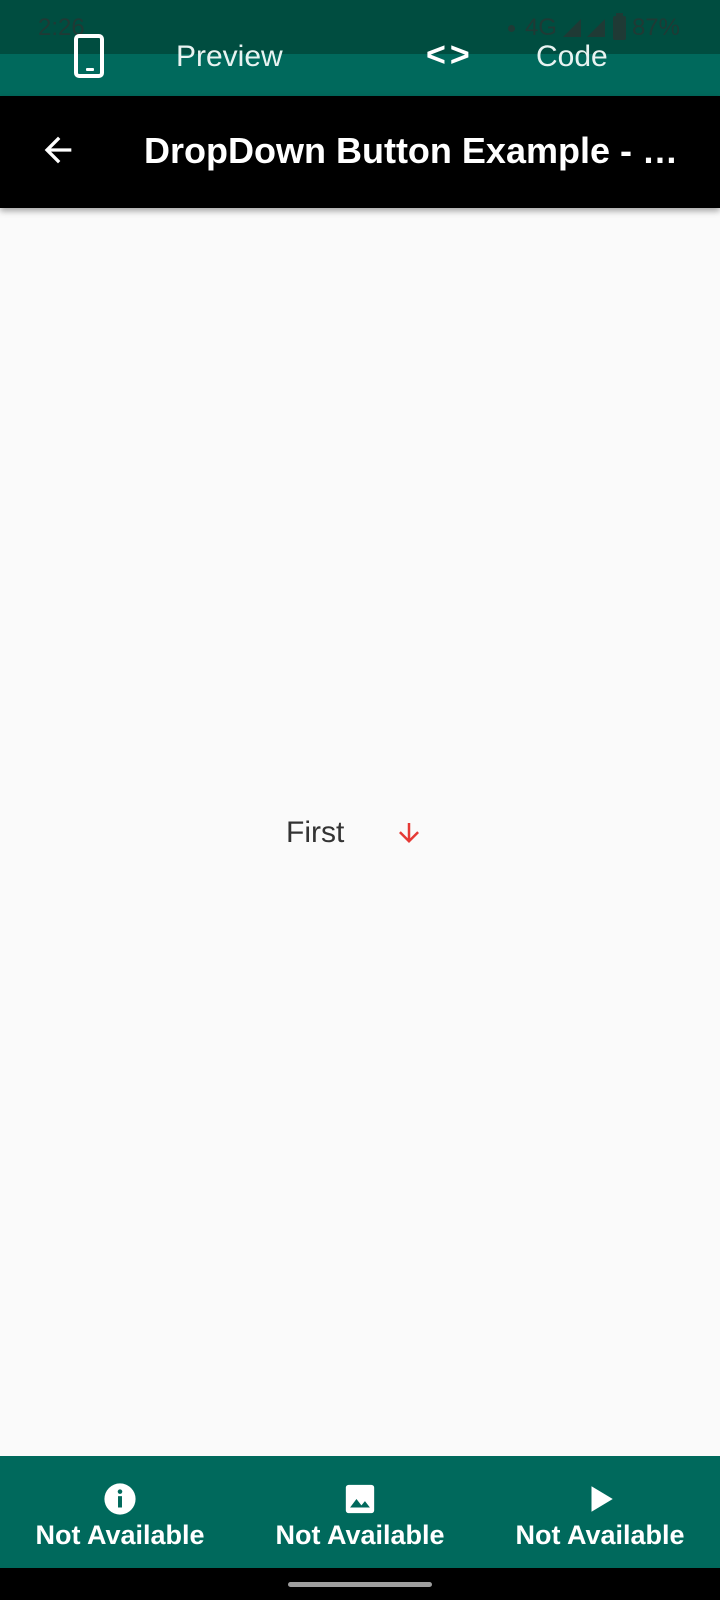 Image resolution: width=720 pixels, height=1600 pixels. Describe the element at coordinates (355, 833) in the screenshot. I see `dropdown-button: First` at that location.